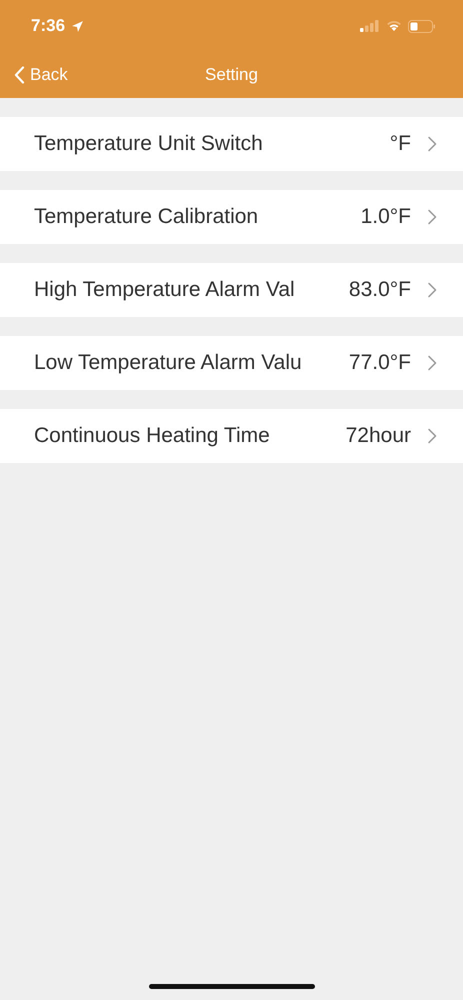  I want to click on settings-row: Temperature Unit Switch °F, so click(231, 144).